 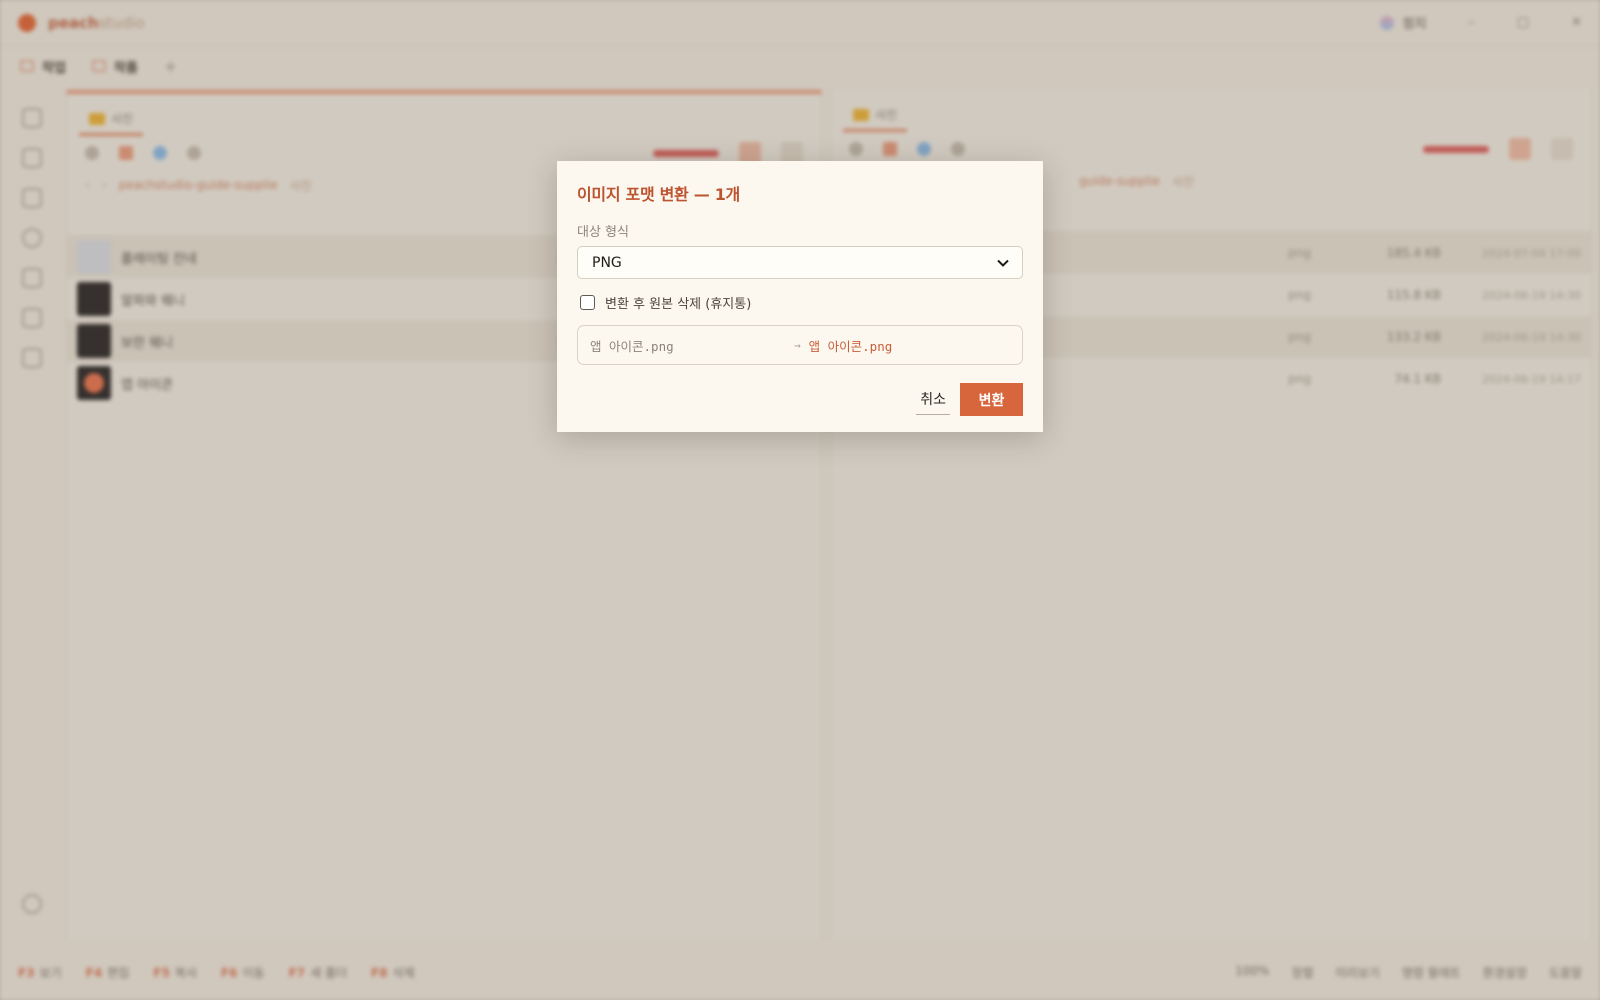 I want to click on format-select: PNG, so click(x=800, y=262).